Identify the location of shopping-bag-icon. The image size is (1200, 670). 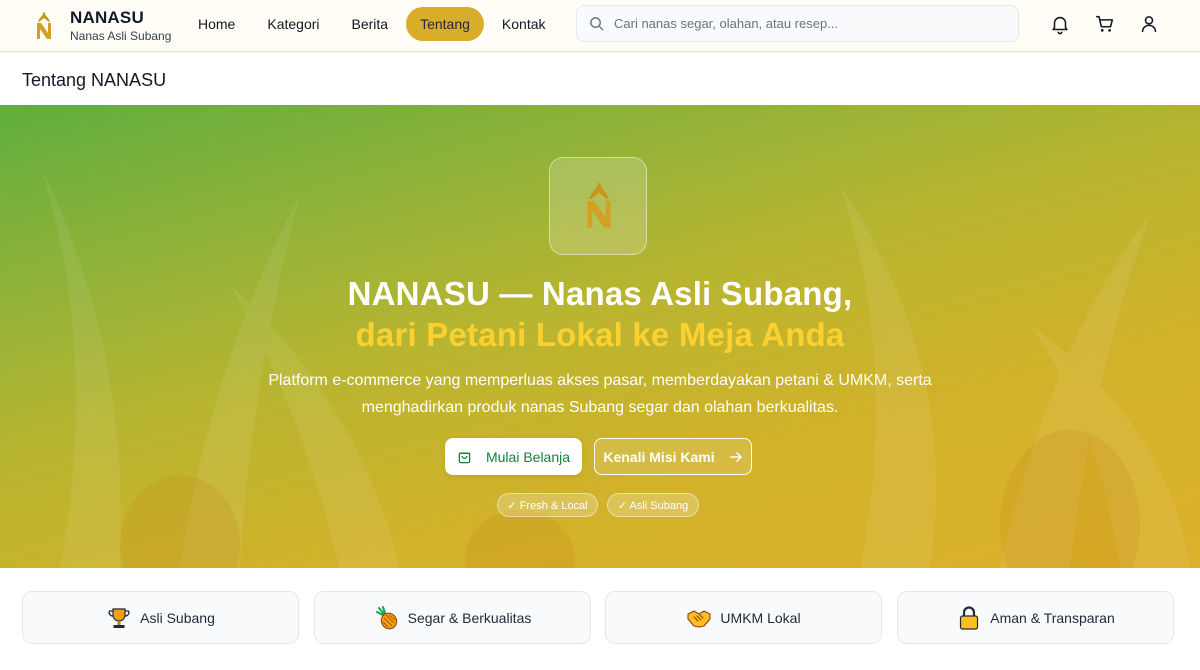
(464, 458).